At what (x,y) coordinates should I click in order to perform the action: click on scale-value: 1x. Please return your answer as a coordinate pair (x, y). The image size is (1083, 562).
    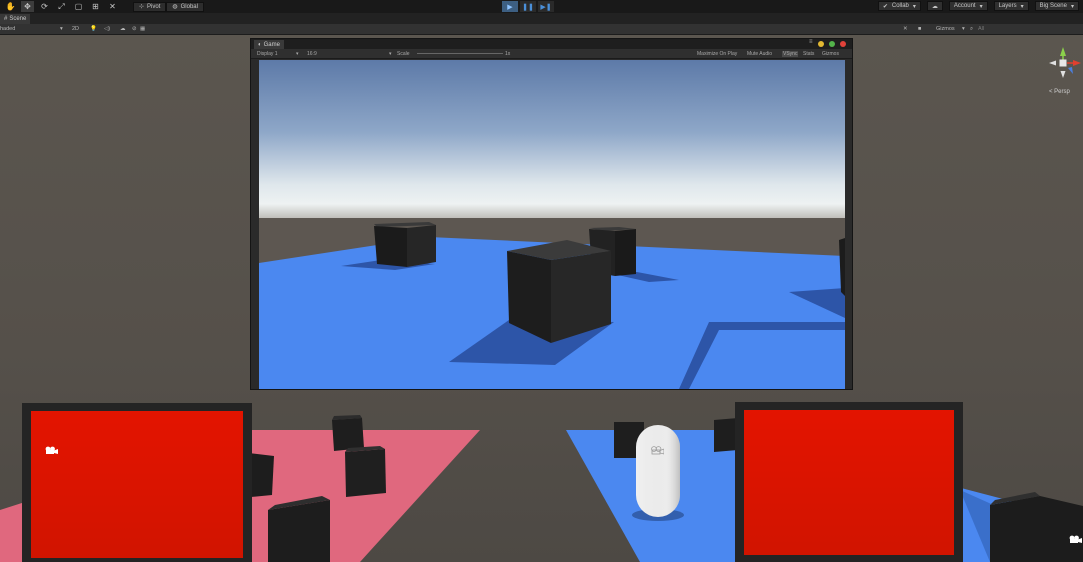
    Looking at the image, I should click on (508, 54).